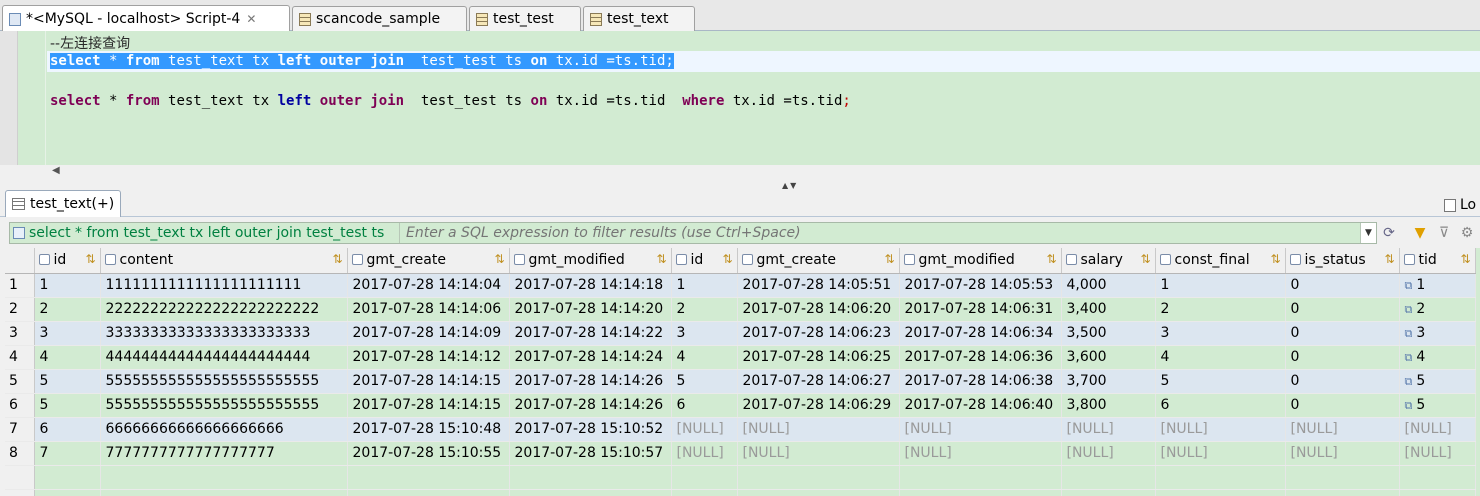 This screenshot has width=1480, height=496. Describe the element at coordinates (428, 285) in the screenshot. I see `table-cell: 2017-07-28 14:14:04` at that location.